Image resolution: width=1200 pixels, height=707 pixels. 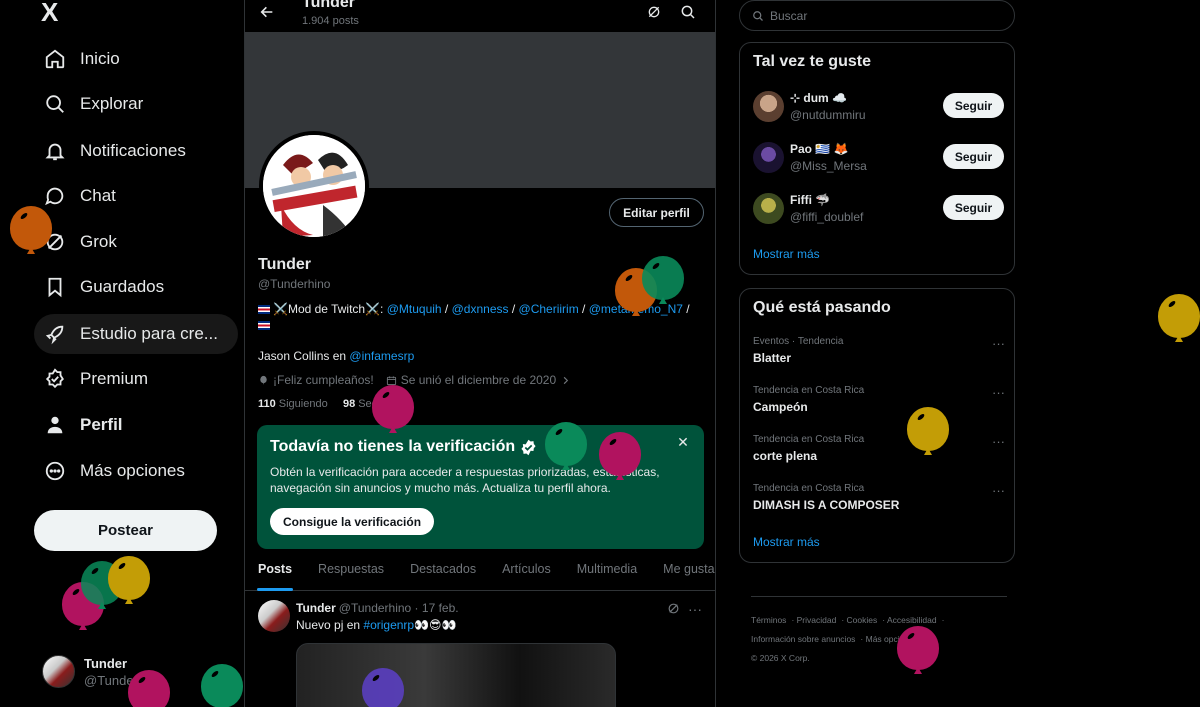 I want to click on footer-link: Privacidad, so click(x=817, y=620).